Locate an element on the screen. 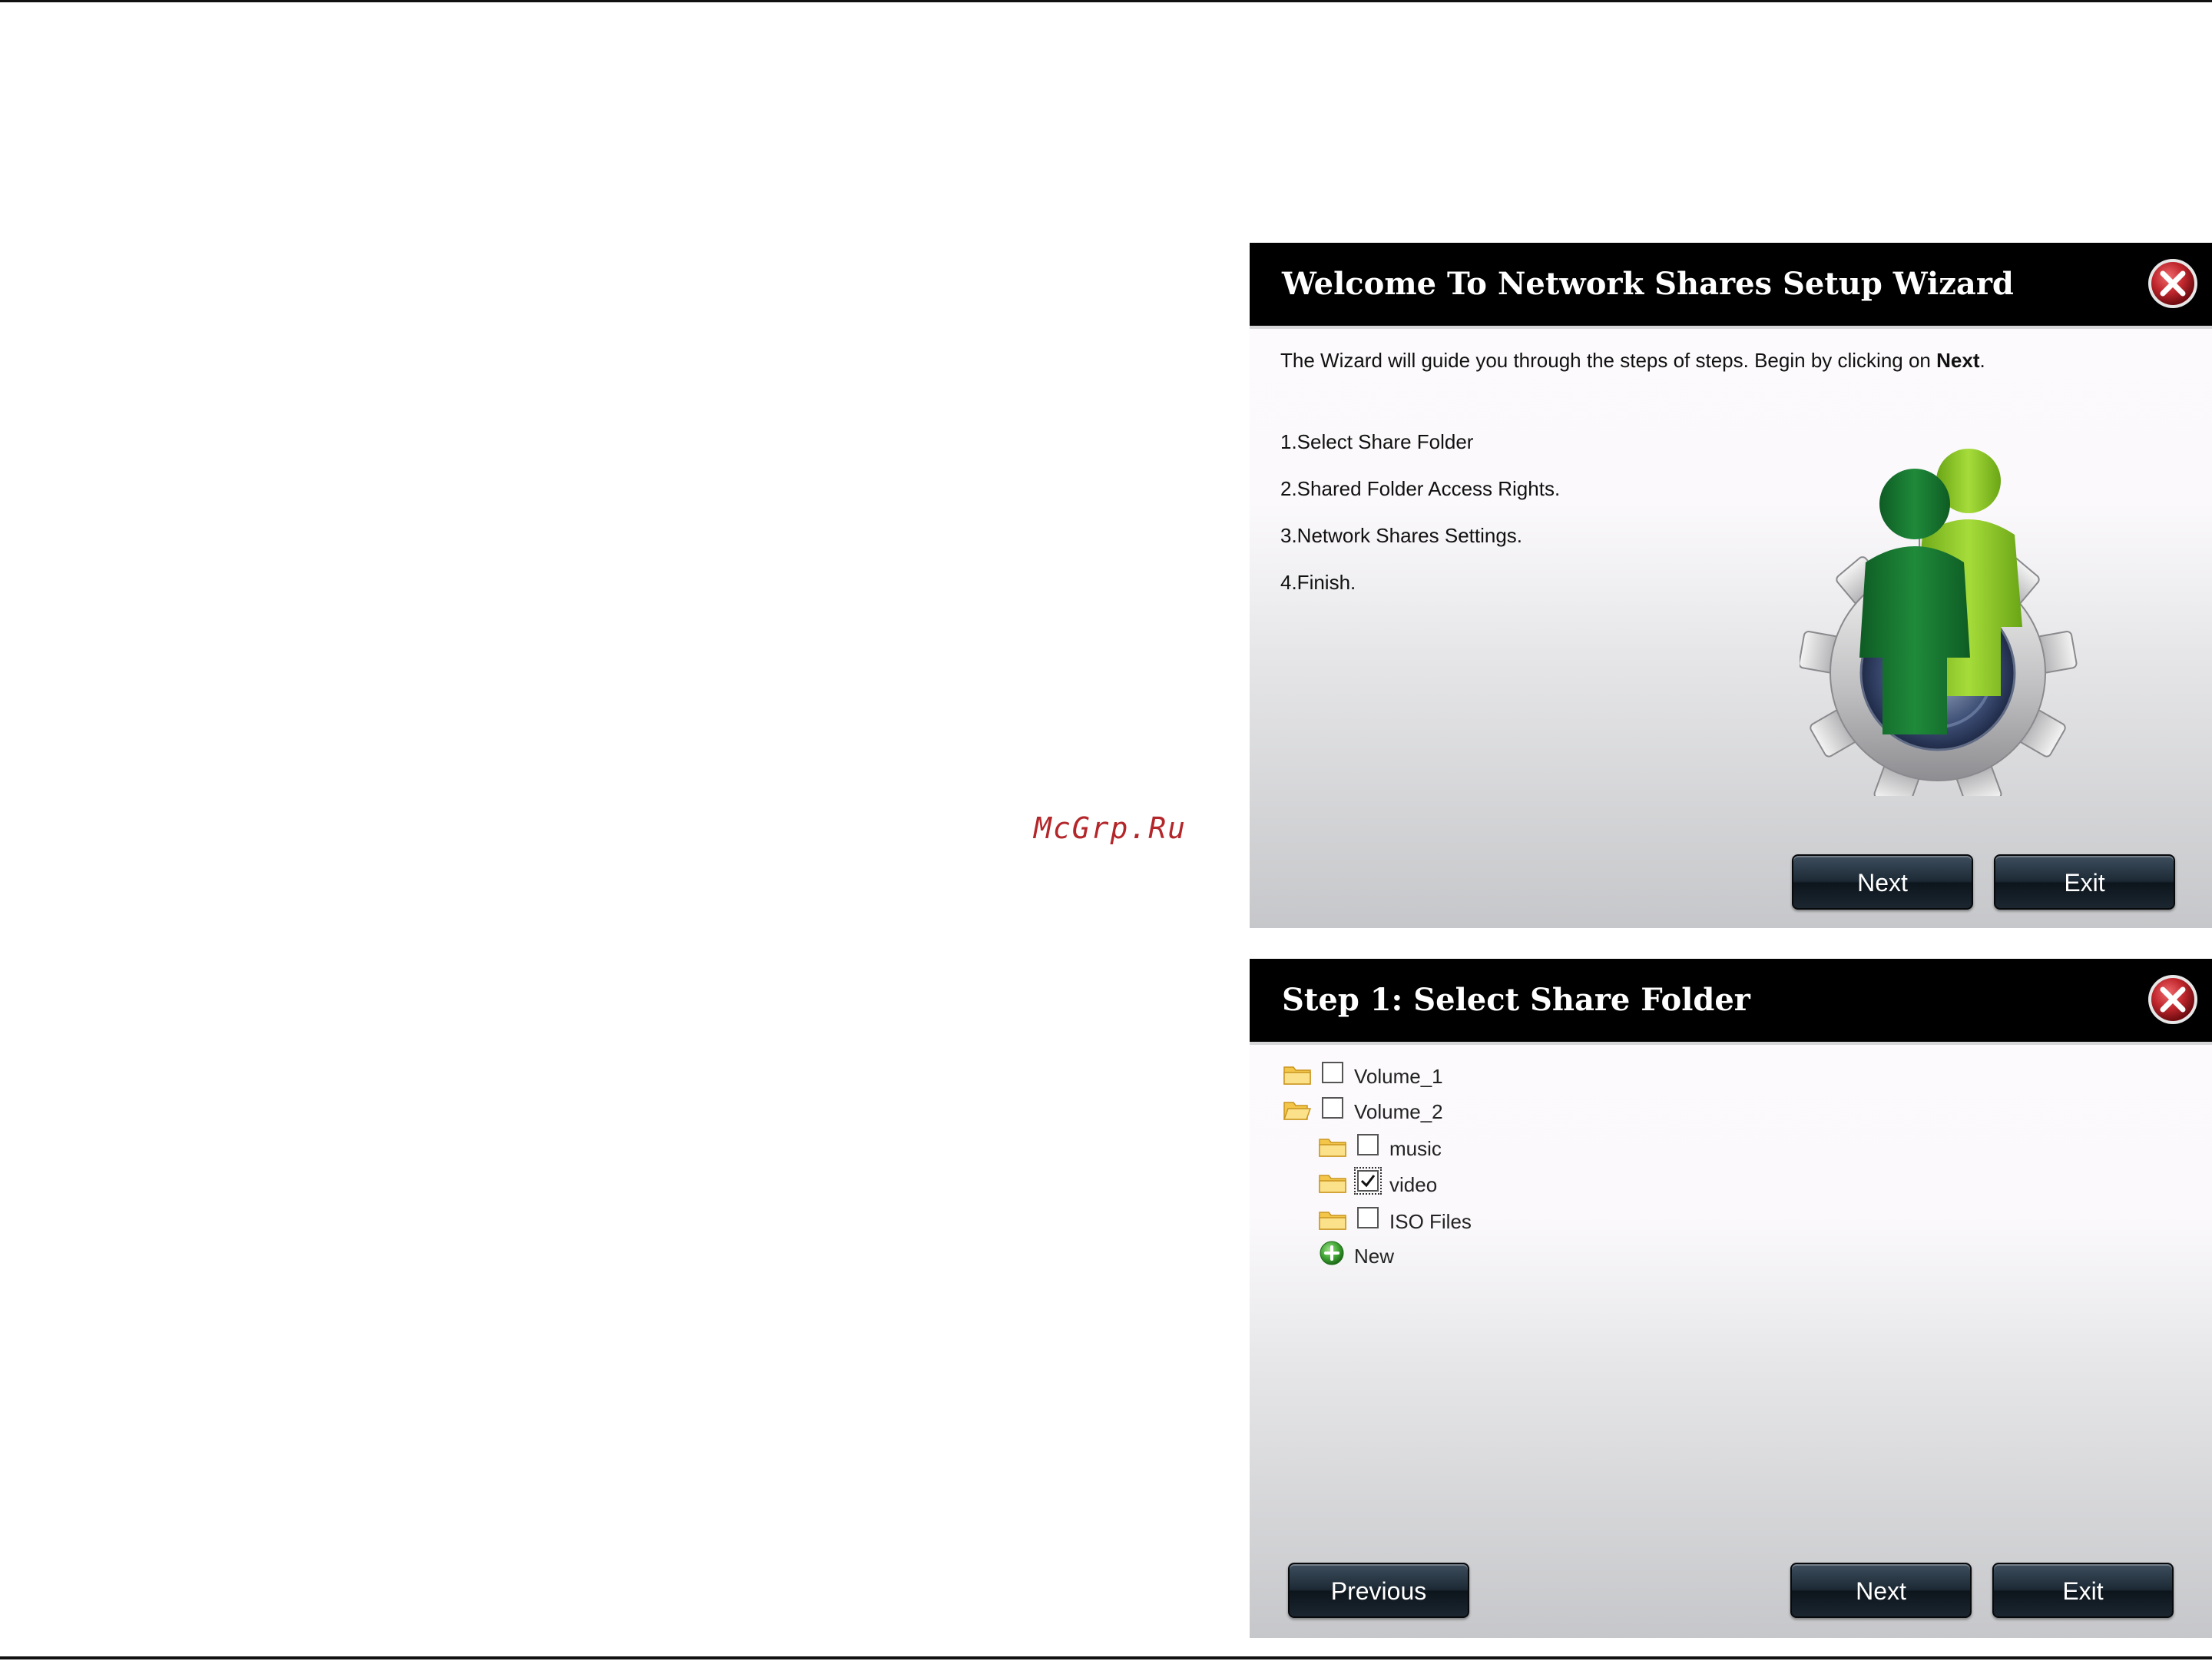 The width and height of the screenshot is (2212, 1661). checkbox-video is located at coordinates (1368, 1181).